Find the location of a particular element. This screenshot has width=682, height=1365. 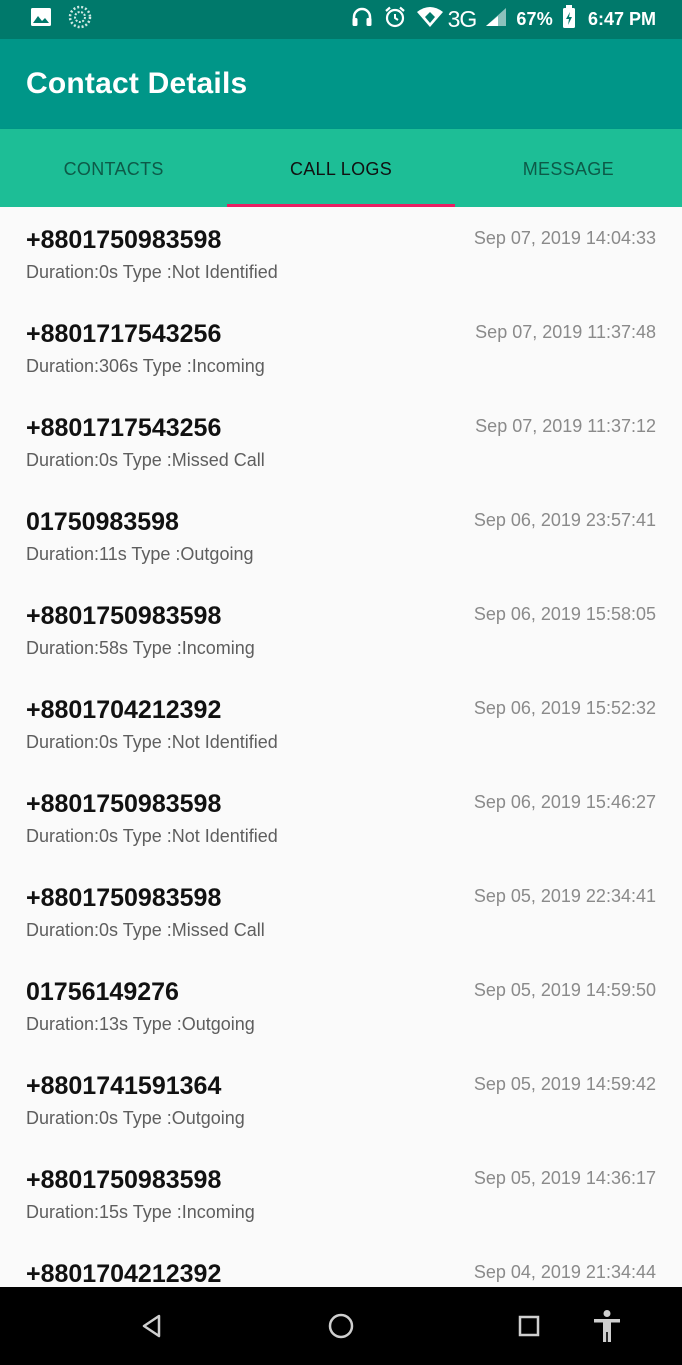

signal-icon is located at coordinates (496, 19).